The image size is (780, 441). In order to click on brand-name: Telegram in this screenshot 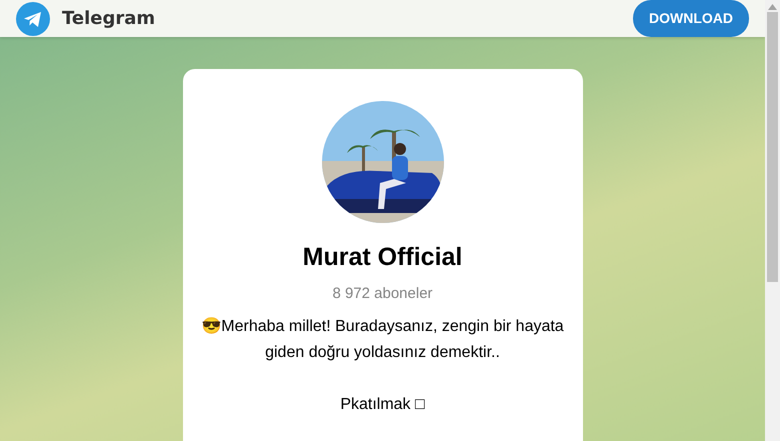, I will do `click(109, 18)`.